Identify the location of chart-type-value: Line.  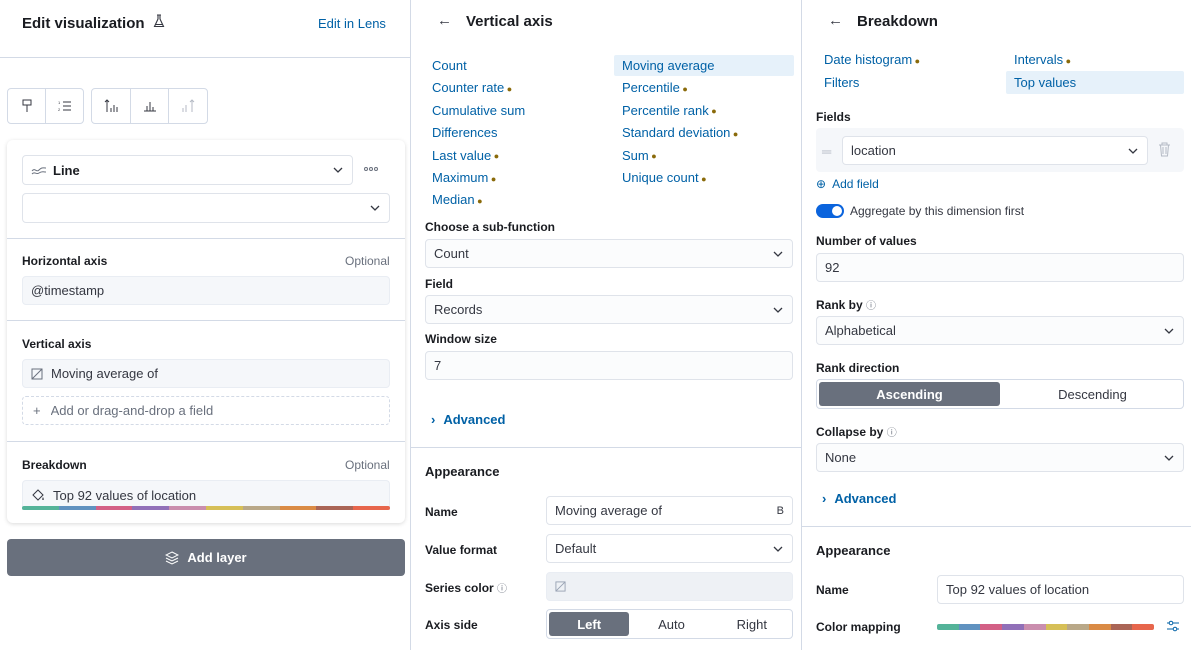
(66, 170).